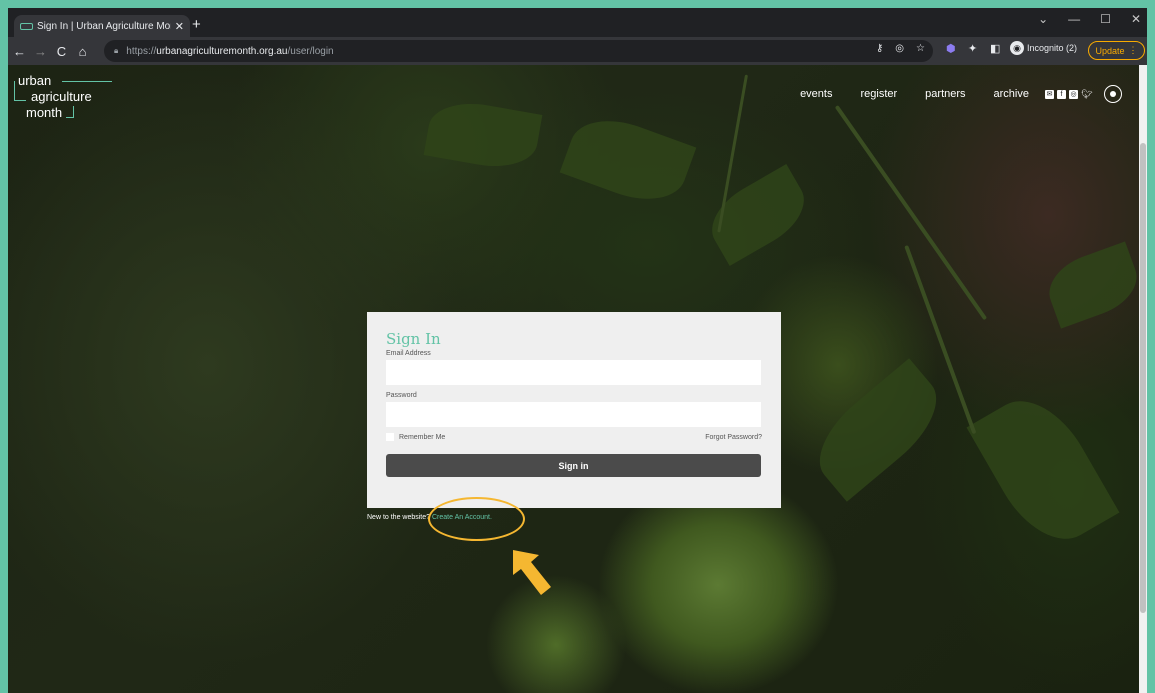 This screenshot has height=693, width=1155. I want to click on highlight-circle, so click(476, 519).